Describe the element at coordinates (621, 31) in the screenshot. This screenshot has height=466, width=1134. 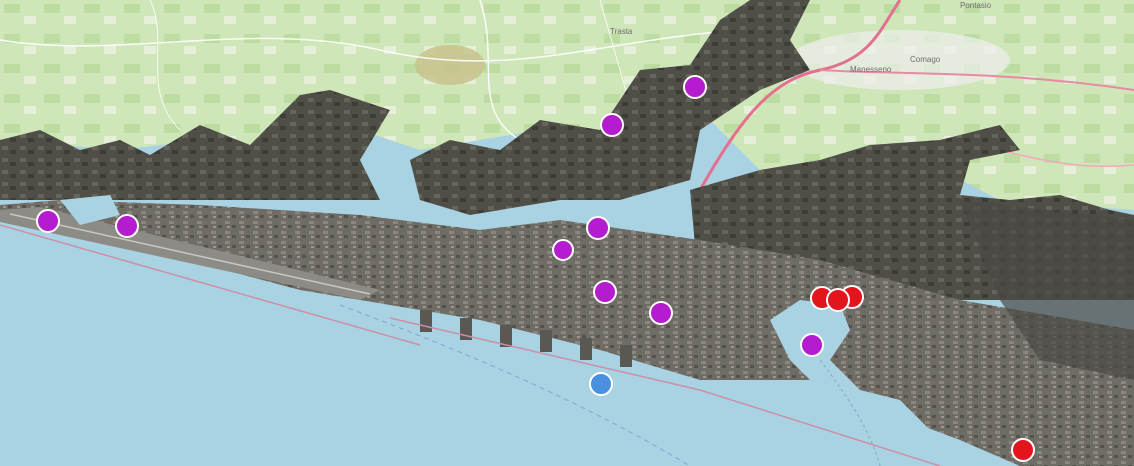
I see `town-label-trasta: Trasta` at that location.